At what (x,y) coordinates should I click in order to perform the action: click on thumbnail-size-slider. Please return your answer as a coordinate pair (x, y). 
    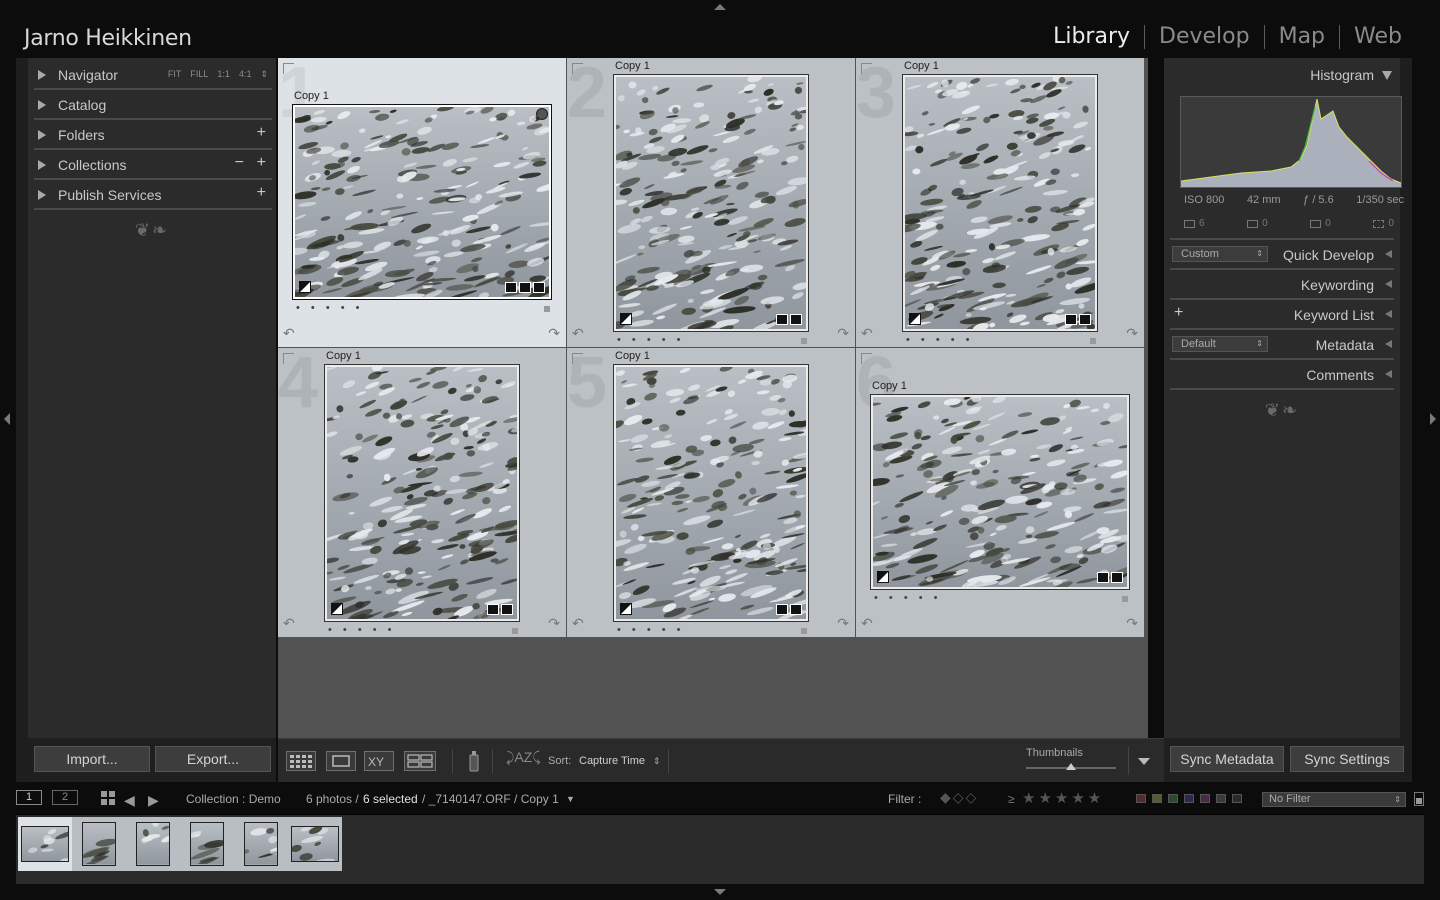
    Looking at the image, I should click on (1071, 766).